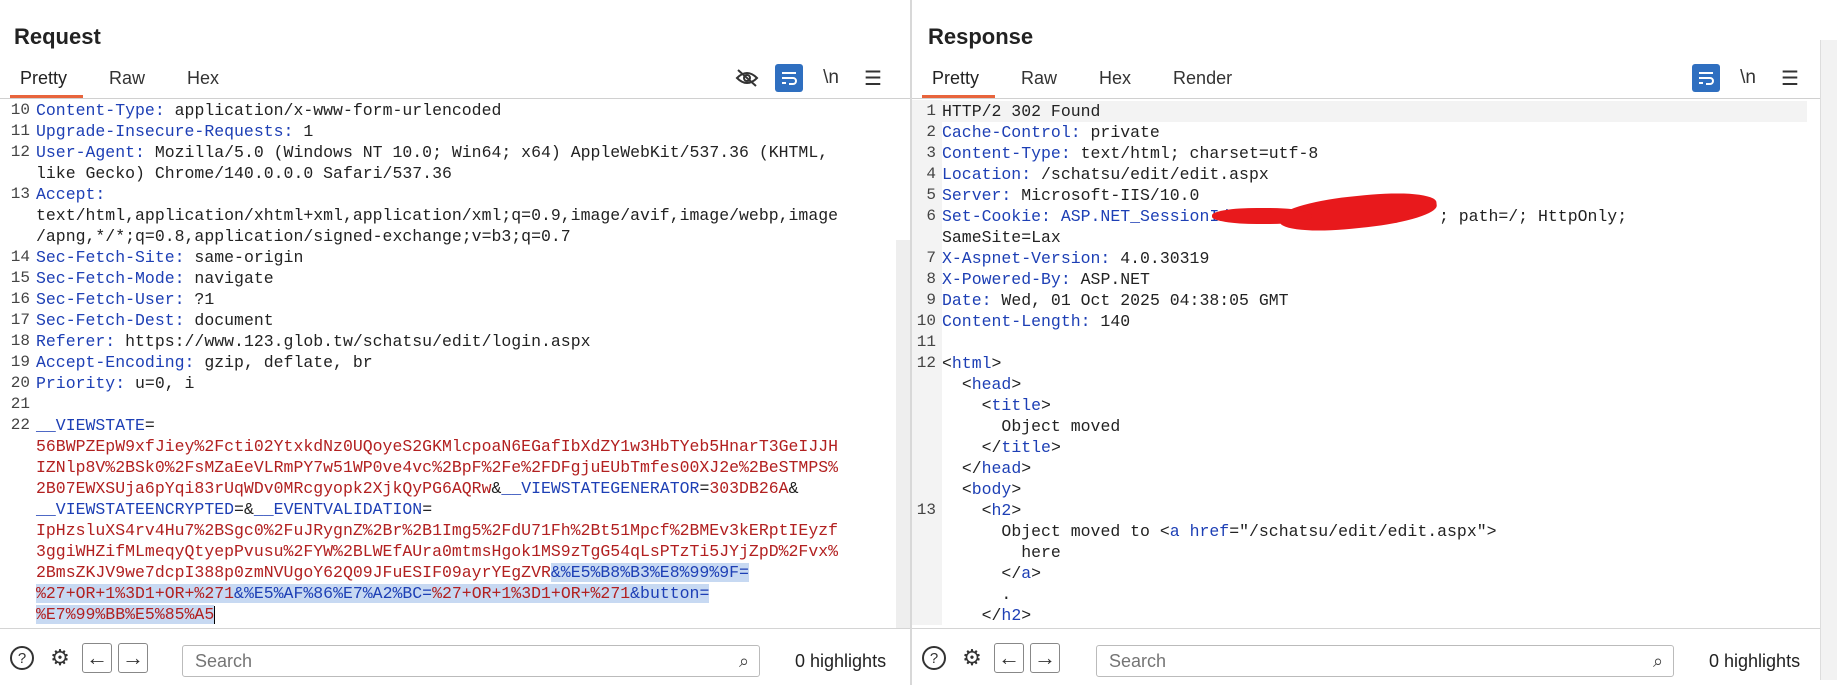  I want to click on header-name: Content-Length:, so click(1016, 321).